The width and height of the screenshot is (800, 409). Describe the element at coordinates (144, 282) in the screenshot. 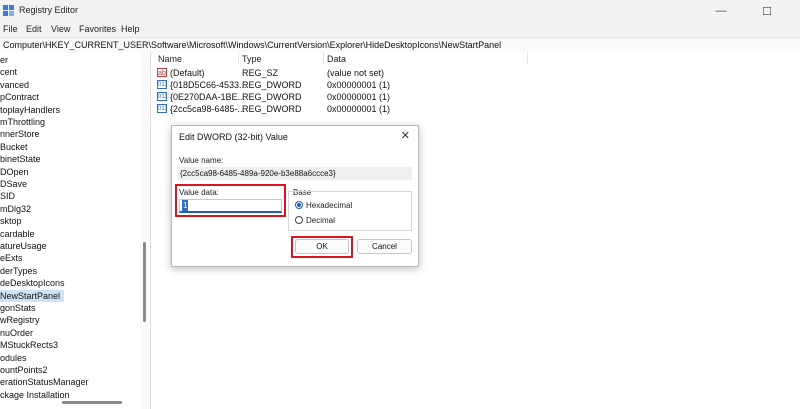

I see `tree-scroll-thumb` at that location.